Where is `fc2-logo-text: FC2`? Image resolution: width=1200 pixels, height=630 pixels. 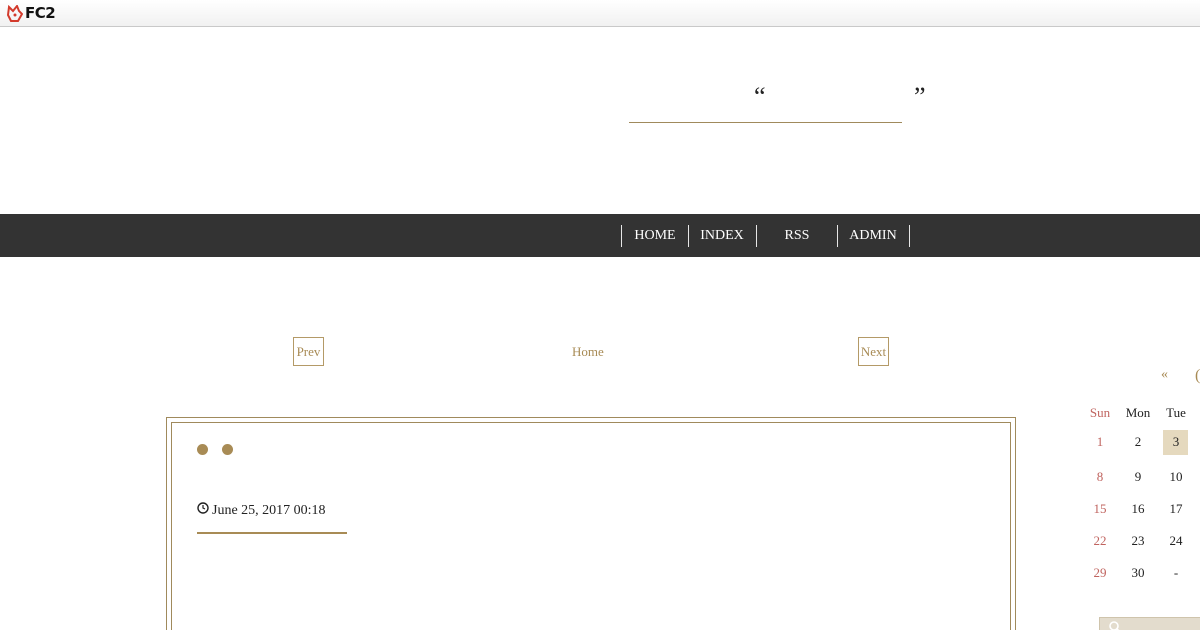 fc2-logo-text: FC2 is located at coordinates (40, 13).